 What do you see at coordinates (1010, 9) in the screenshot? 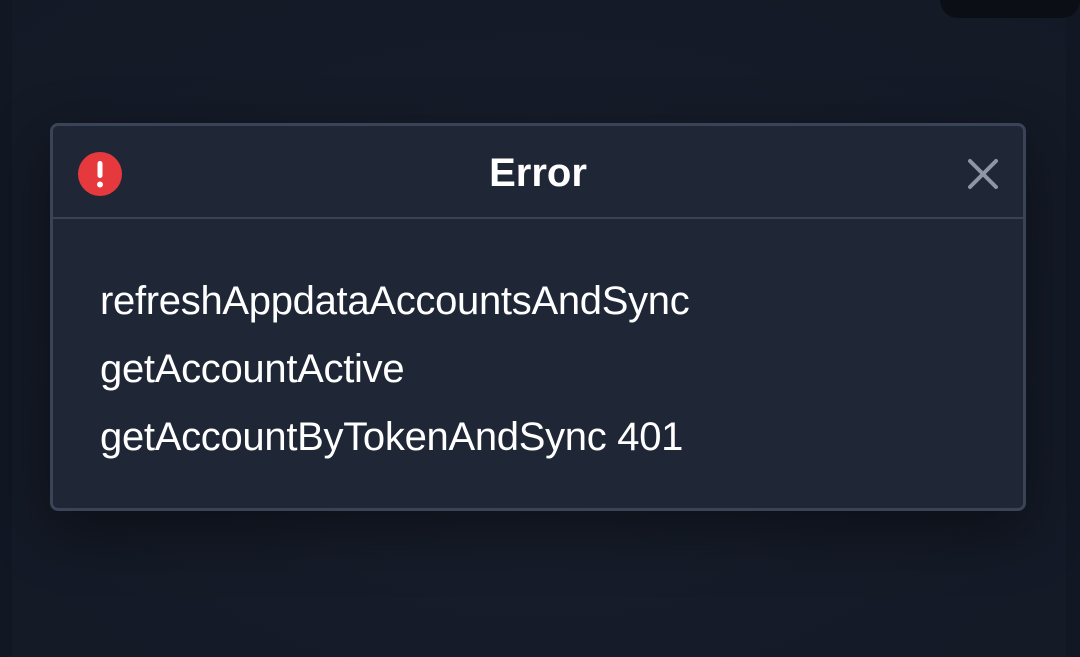
I see `status-pill` at bounding box center [1010, 9].